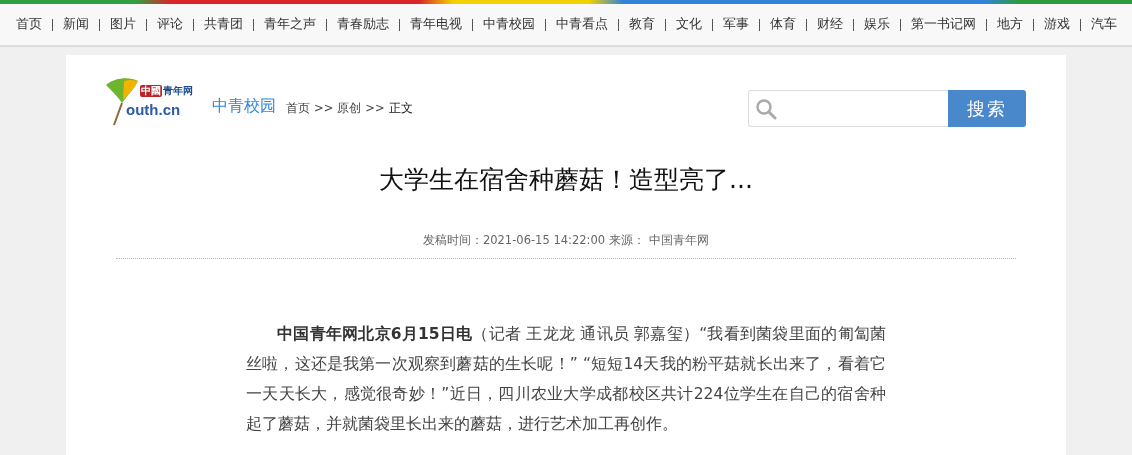  Describe the element at coordinates (943, 24) in the screenshot. I see `nav-link: 第一书记网` at that location.